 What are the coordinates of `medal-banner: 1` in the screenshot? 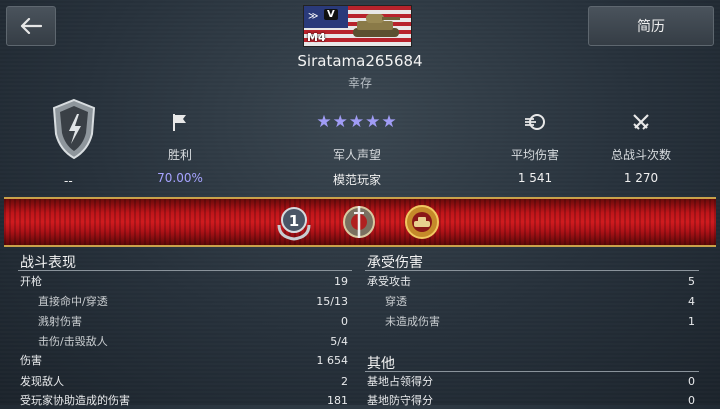 It's located at (360, 222).